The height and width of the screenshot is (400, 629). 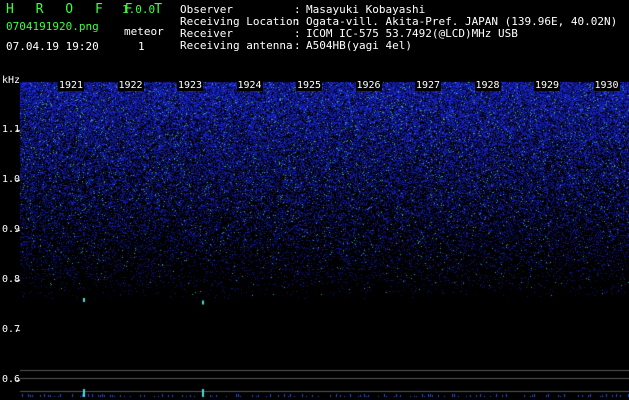 I want to click on x-tick-label: 1923, so click(x=190, y=85).